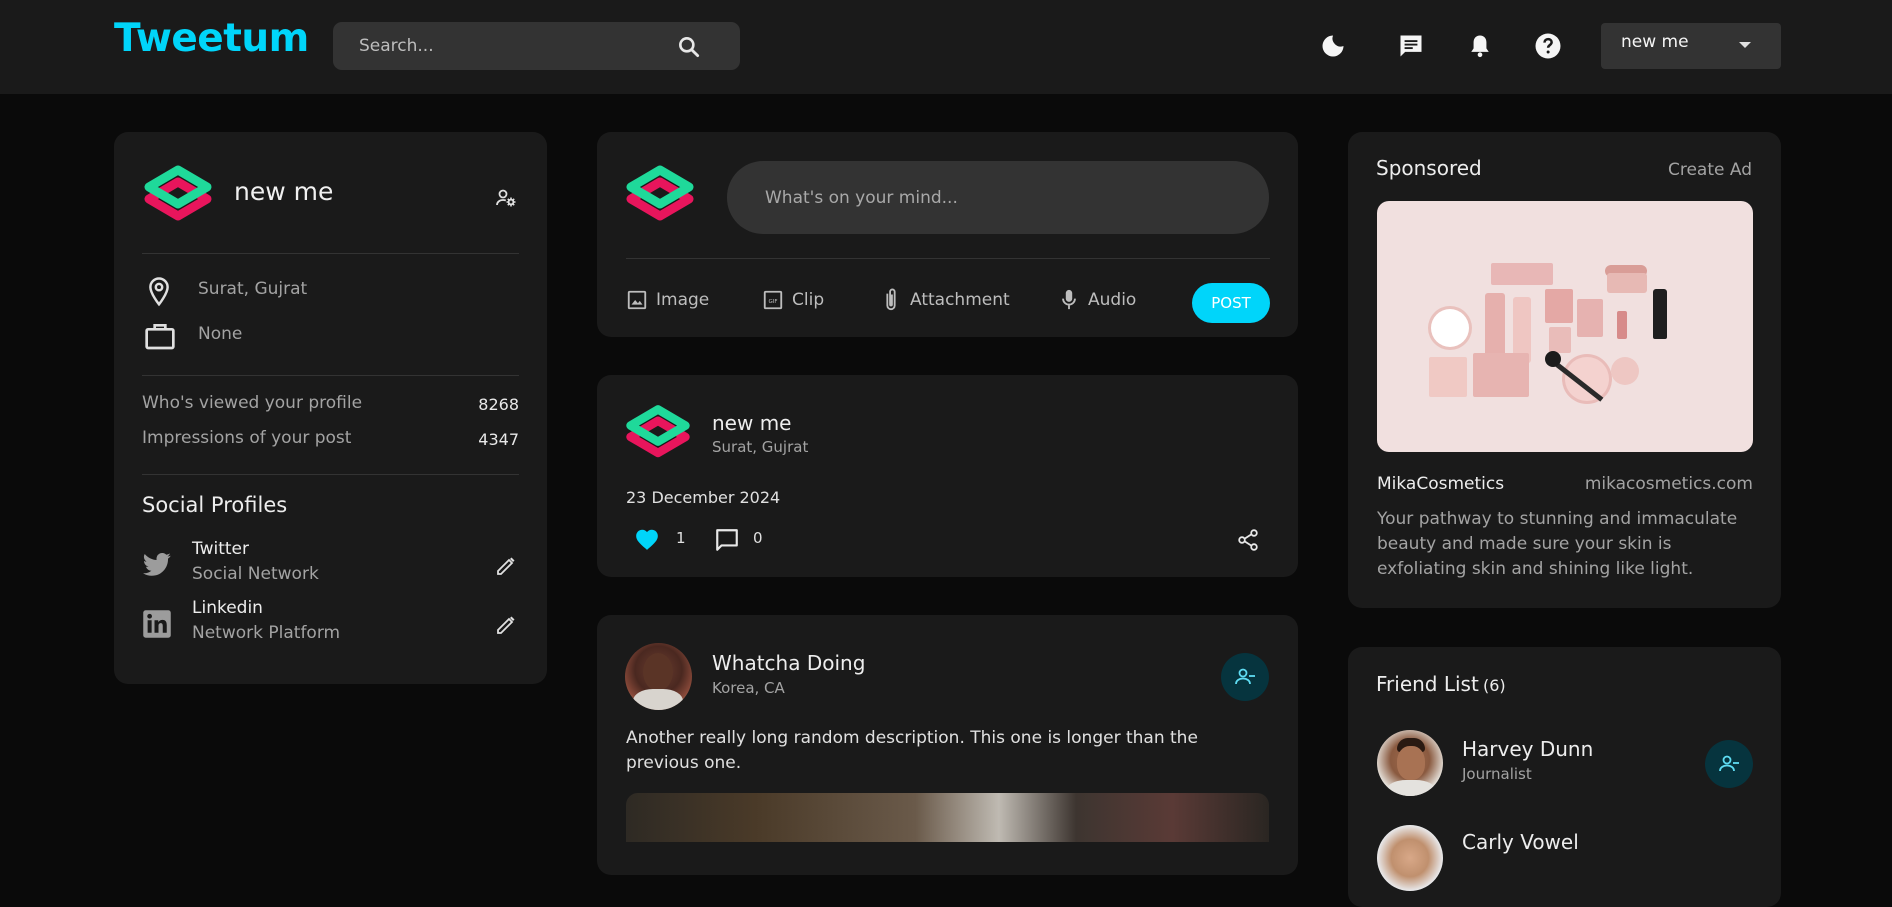  What do you see at coordinates (1231, 303) in the screenshot?
I see `post-button: POST` at bounding box center [1231, 303].